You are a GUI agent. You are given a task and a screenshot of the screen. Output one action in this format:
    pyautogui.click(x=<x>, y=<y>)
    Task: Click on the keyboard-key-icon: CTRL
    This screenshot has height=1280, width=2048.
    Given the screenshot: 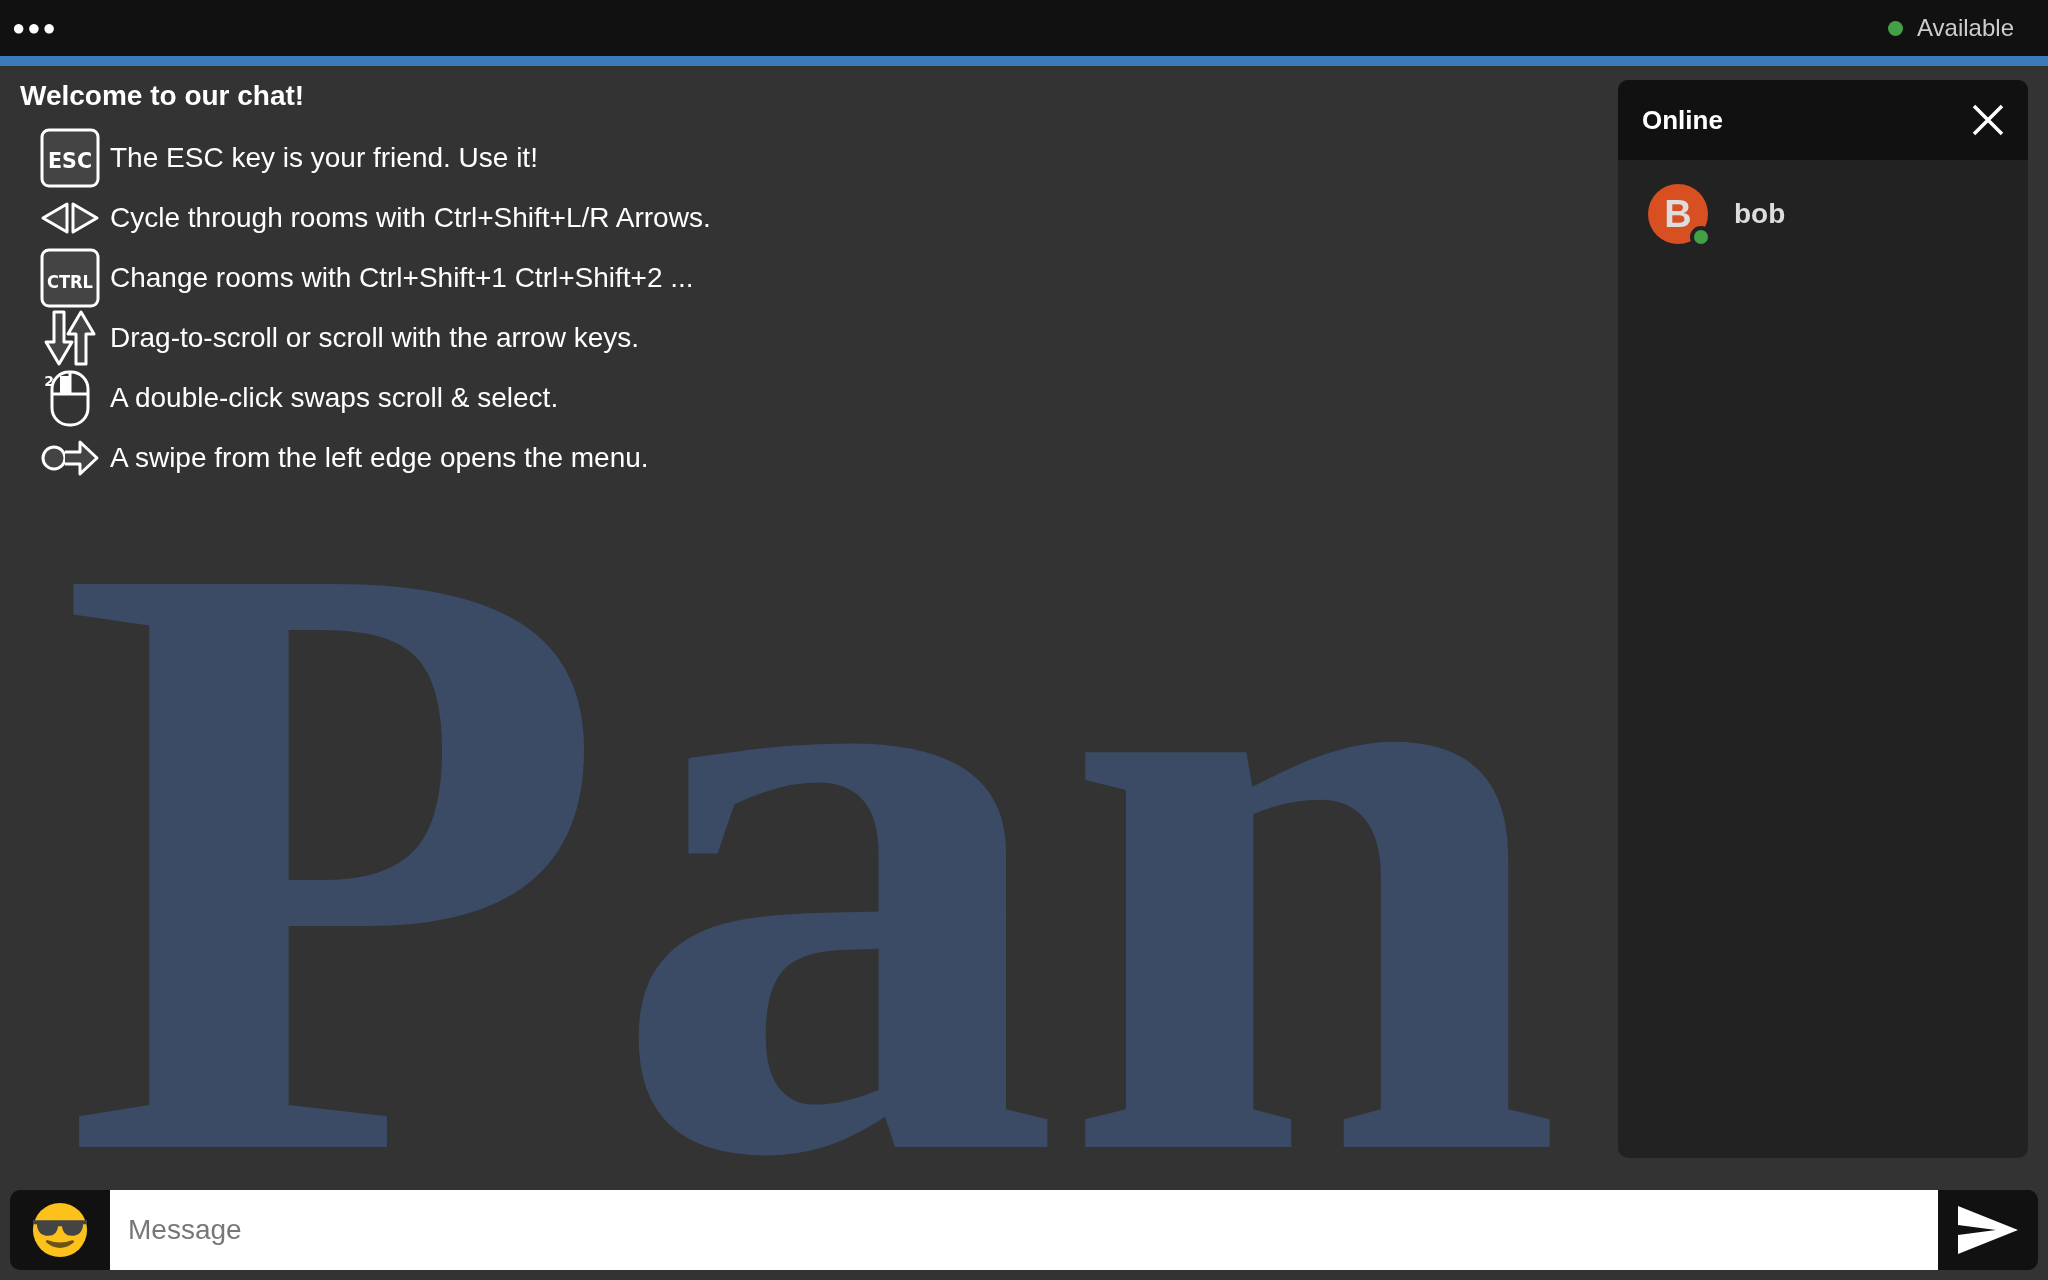 What is the action you would take?
    pyautogui.click(x=70, y=278)
    